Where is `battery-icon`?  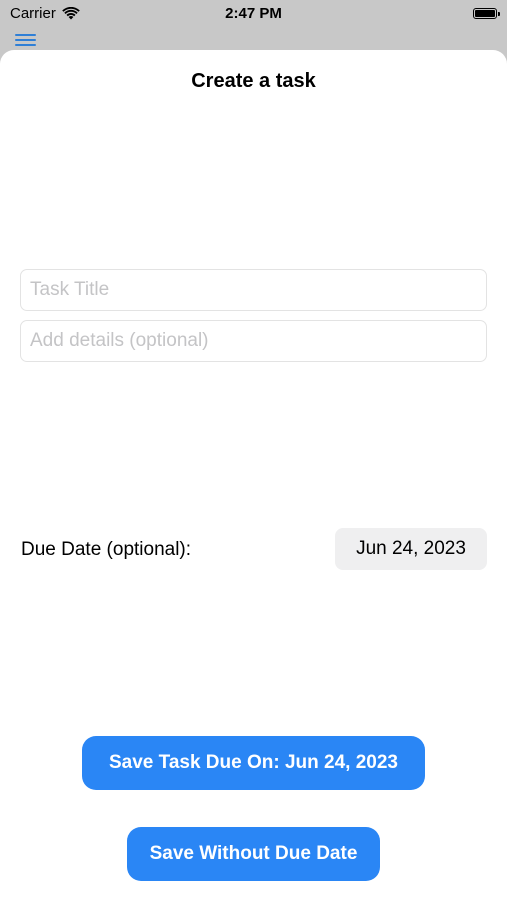 battery-icon is located at coordinates (486, 13).